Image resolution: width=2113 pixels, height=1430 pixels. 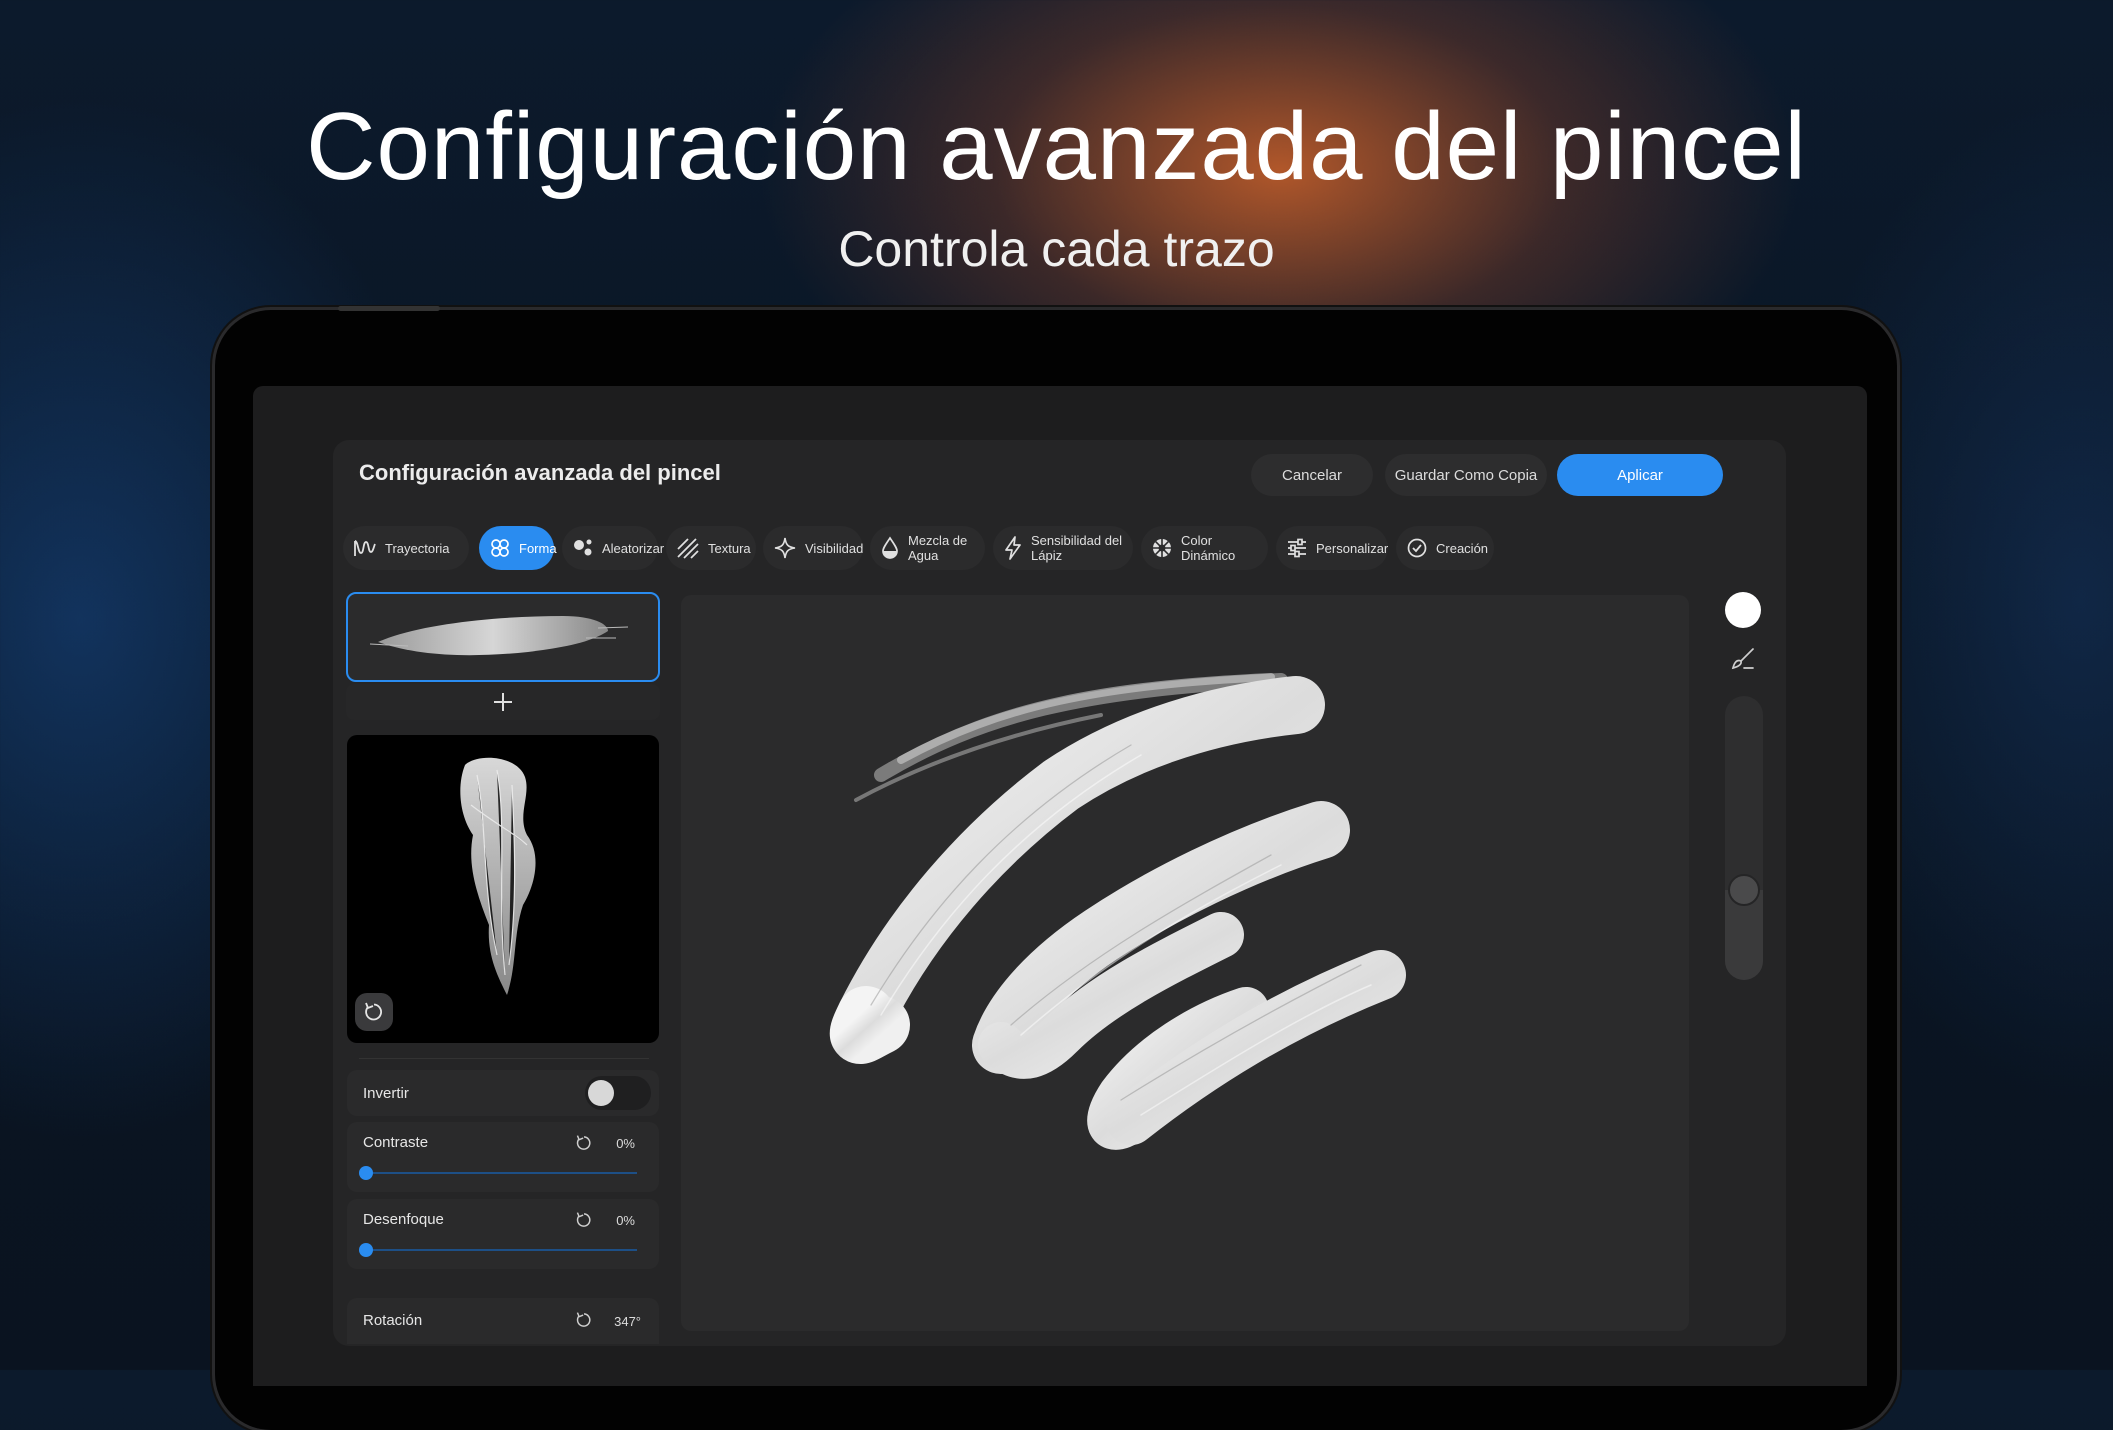 What do you see at coordinates (500, 548) in the screenshot?
I see `flower-shape-icon` at bounding box center [500, 548].